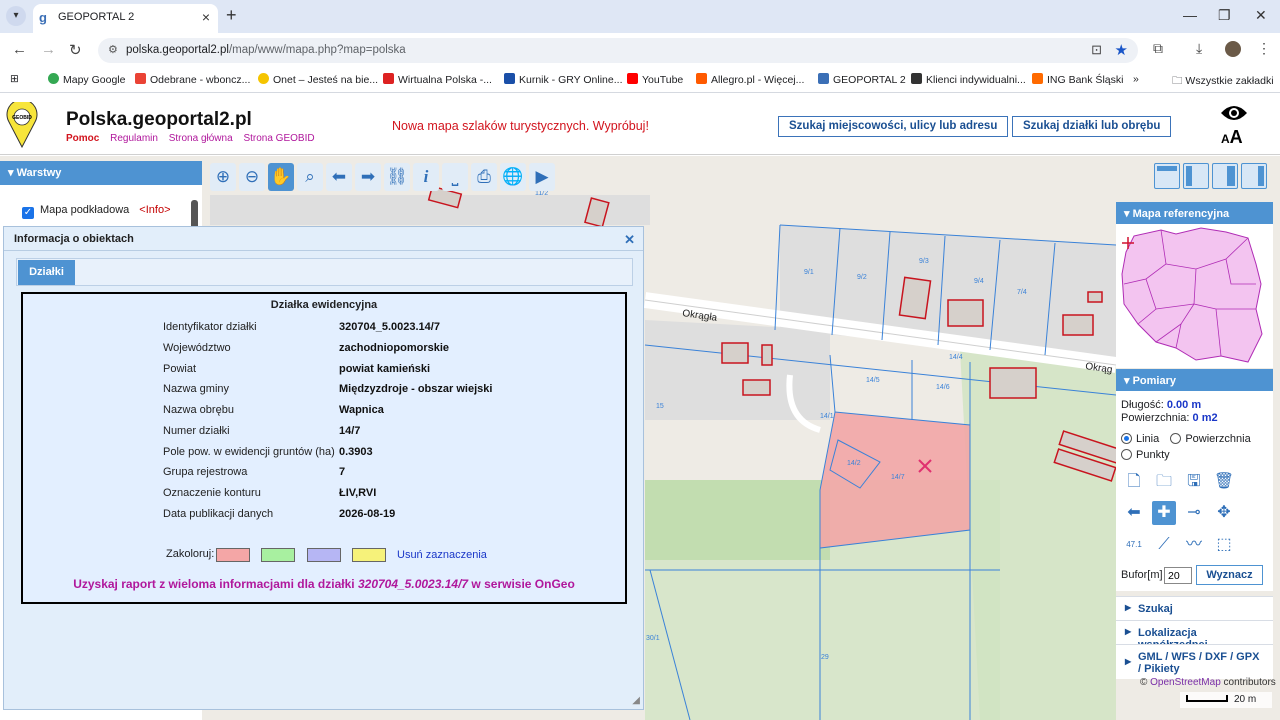 The width and height of the screenshot is (1280, 720). I want to click on bookmark-star-icon: ★, so click(1121, 50).